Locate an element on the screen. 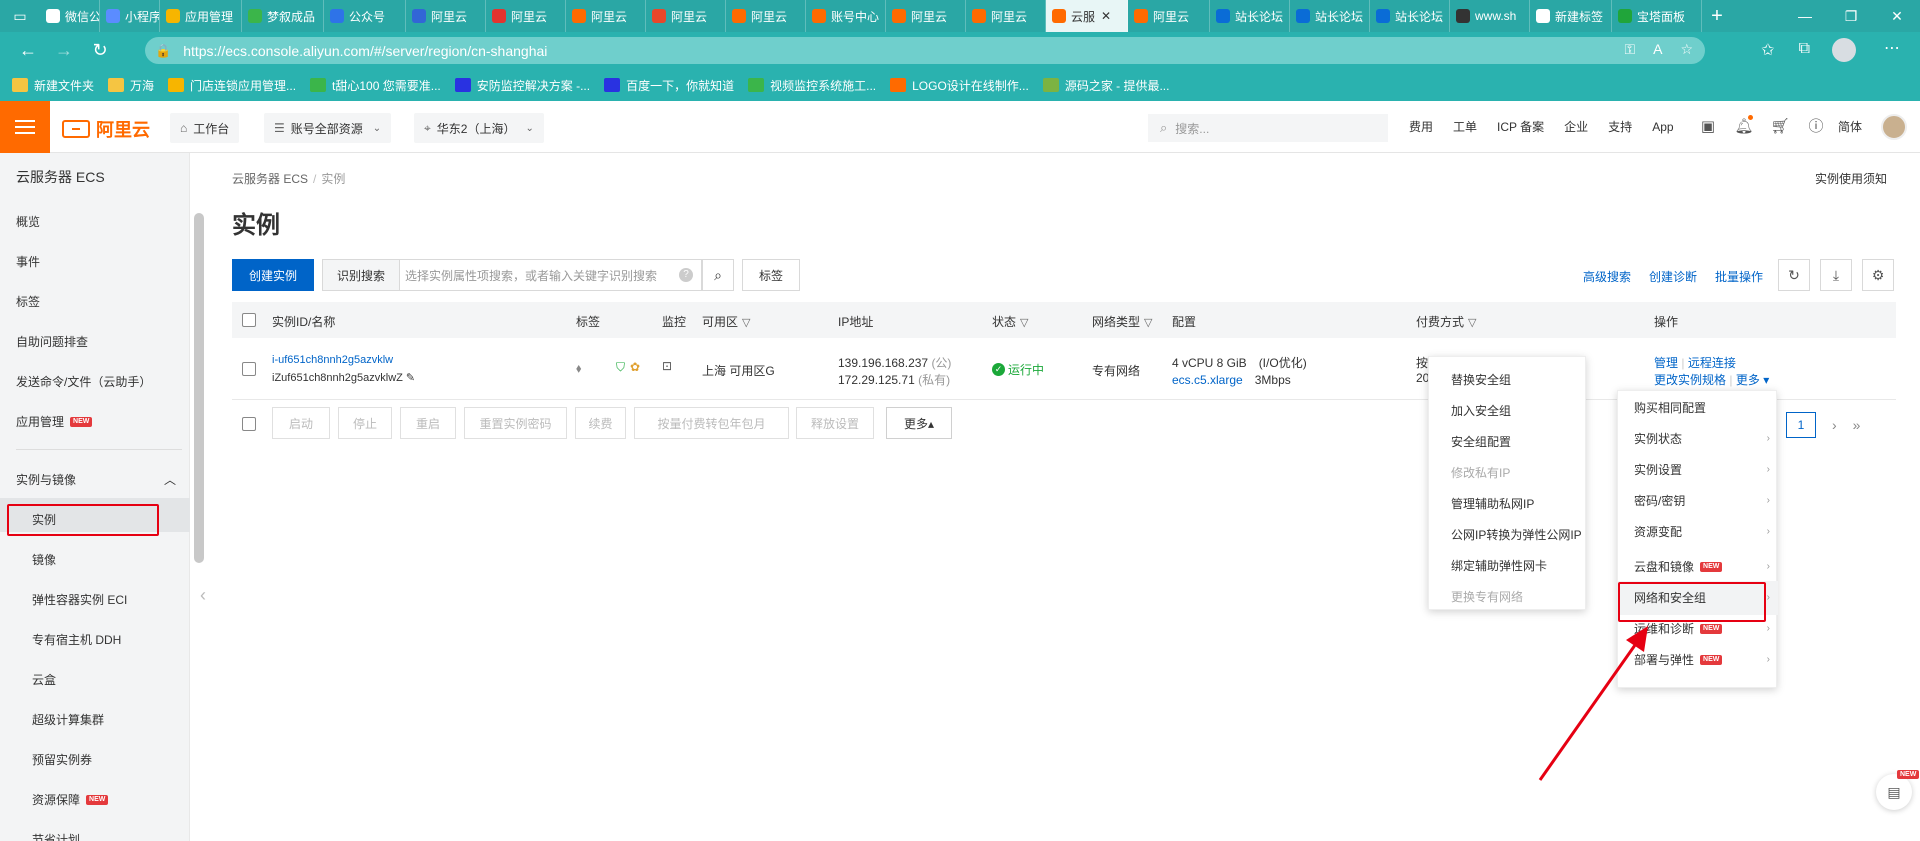  back-icon: ← is located at coordinates (28, 50).